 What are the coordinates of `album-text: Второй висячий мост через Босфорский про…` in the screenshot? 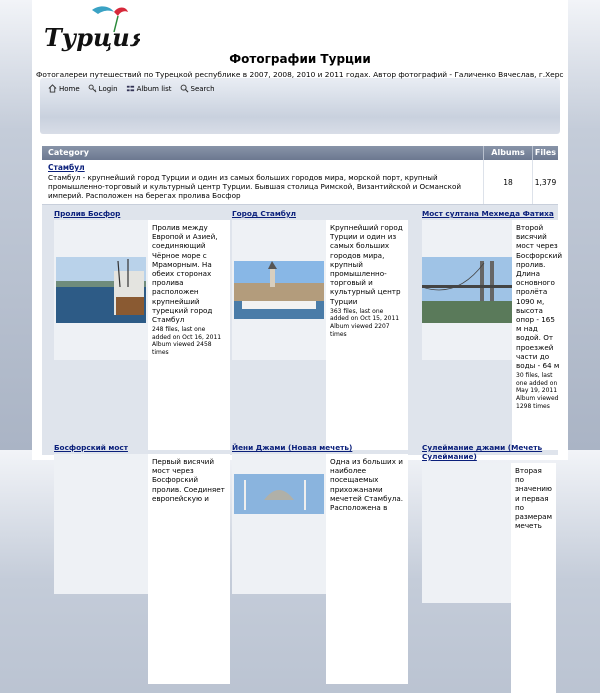 It's located at (539, 335).